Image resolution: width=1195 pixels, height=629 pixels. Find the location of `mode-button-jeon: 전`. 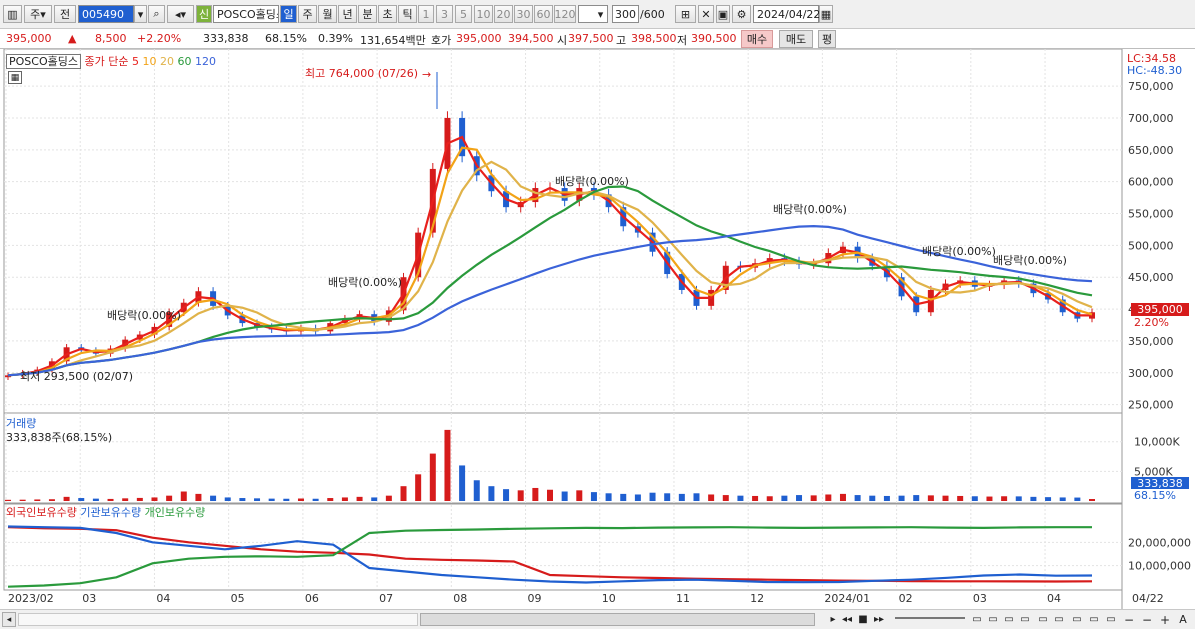

mode-button-jeon: 전 is located at coordinates (65, 14).